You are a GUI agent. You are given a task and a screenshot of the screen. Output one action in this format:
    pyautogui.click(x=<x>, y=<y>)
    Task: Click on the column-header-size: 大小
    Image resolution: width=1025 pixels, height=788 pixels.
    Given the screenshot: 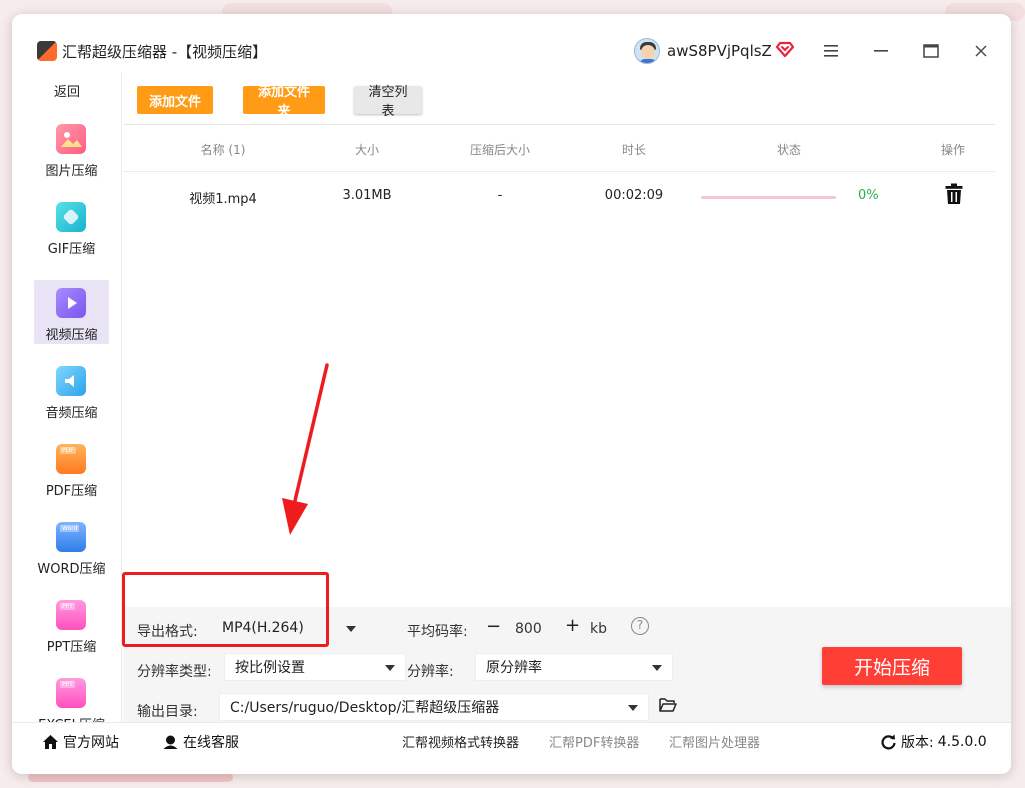 What is the action you would take?
    pyautogui.click(x=366, y=150)
    